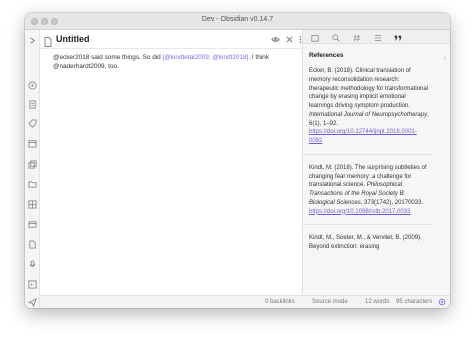  I want to click on character-count: 95 characters, so click(414, 302).